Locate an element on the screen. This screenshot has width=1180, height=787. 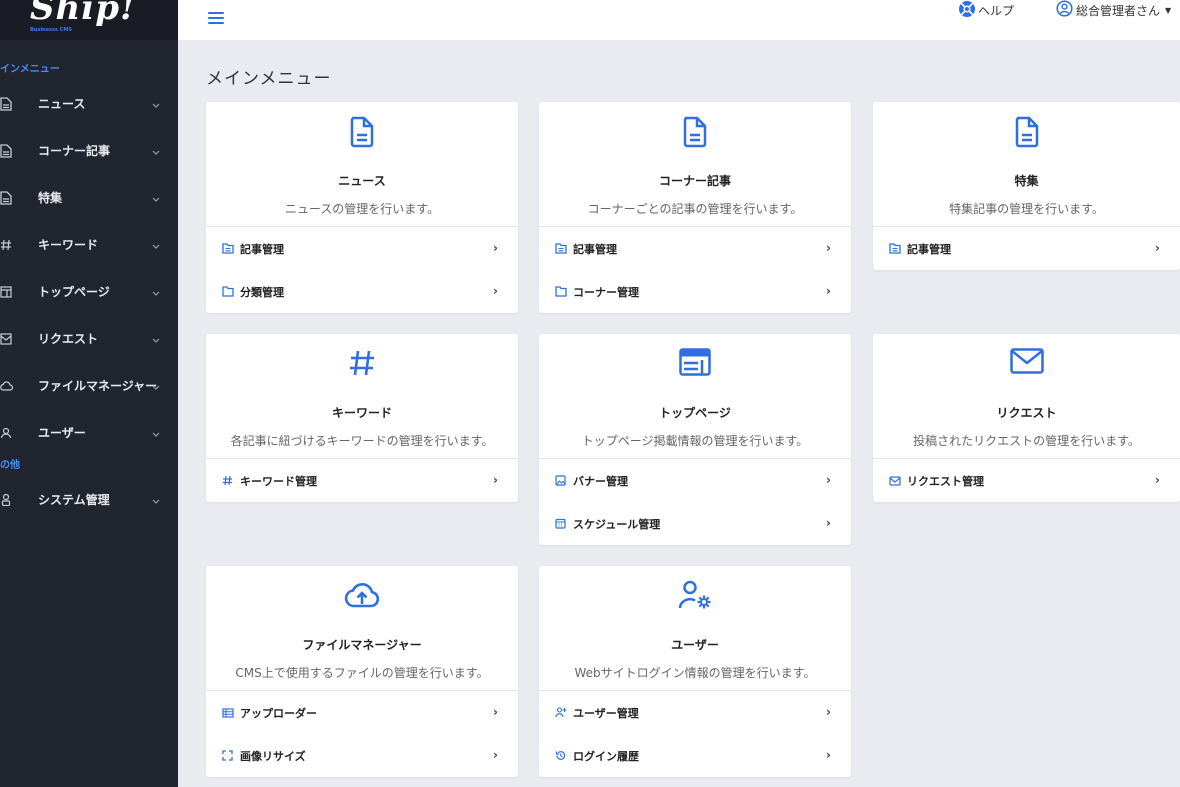
corner-management-link: コーナー管理 › is located at coordinates (695, 291).